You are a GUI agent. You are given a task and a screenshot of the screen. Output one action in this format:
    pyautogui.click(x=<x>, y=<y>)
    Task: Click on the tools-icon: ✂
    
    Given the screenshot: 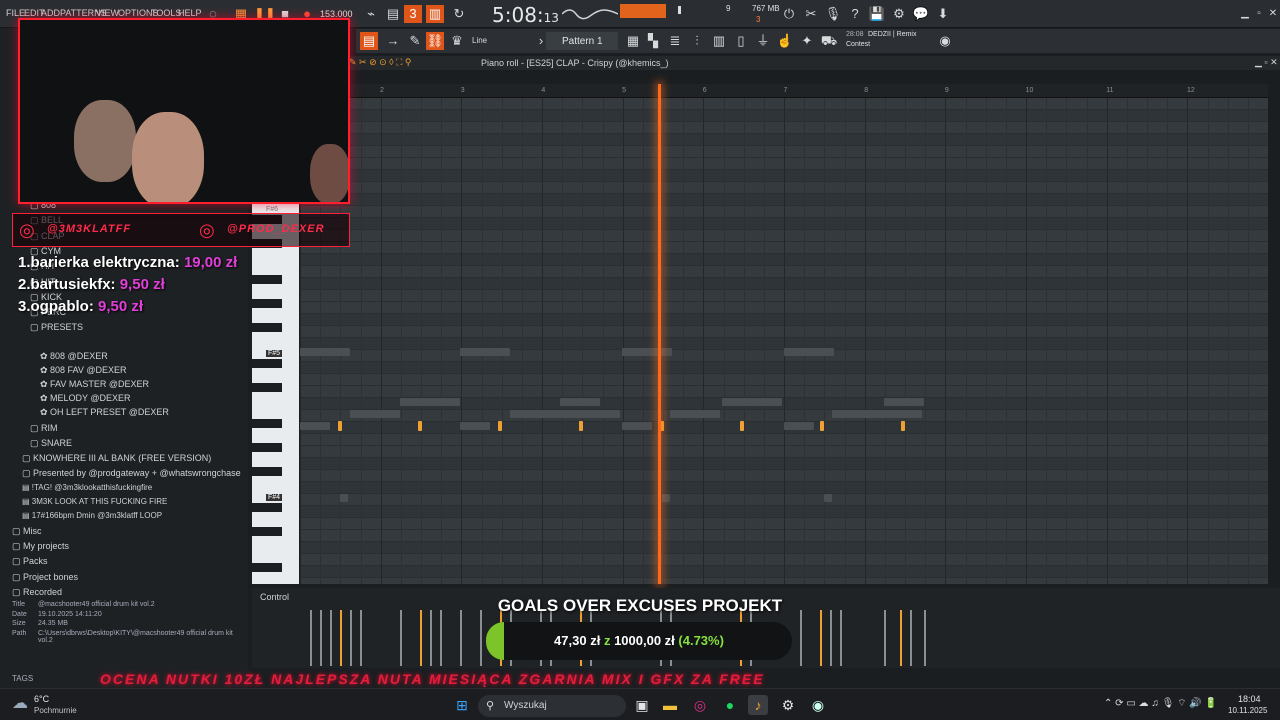 What is the action you would take?
    pyautogui.click(x=811, y=14)
    